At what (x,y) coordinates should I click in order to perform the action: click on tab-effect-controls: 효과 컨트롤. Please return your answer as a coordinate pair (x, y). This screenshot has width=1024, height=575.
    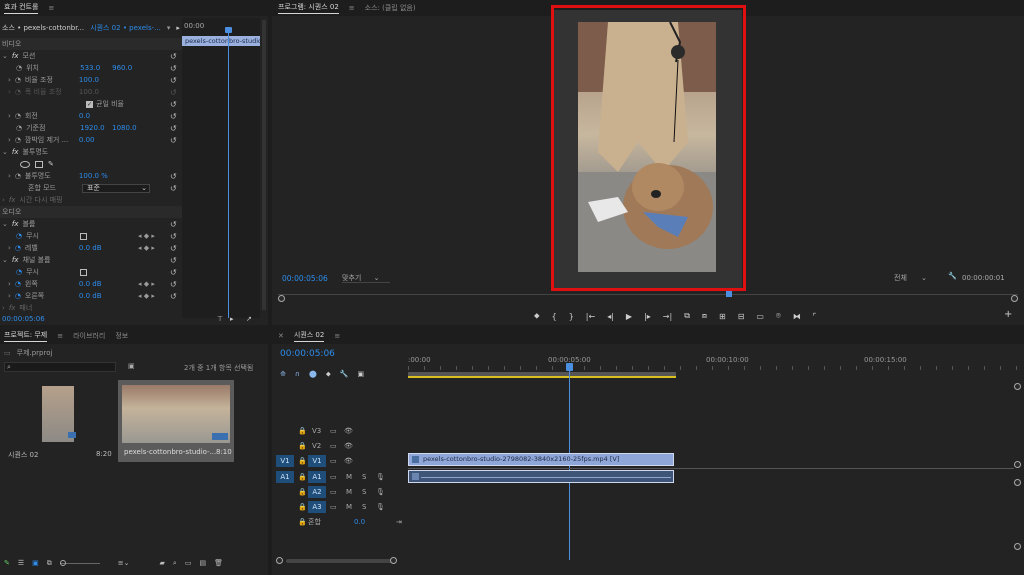
    Looking at the image, I should click on (21, 8).